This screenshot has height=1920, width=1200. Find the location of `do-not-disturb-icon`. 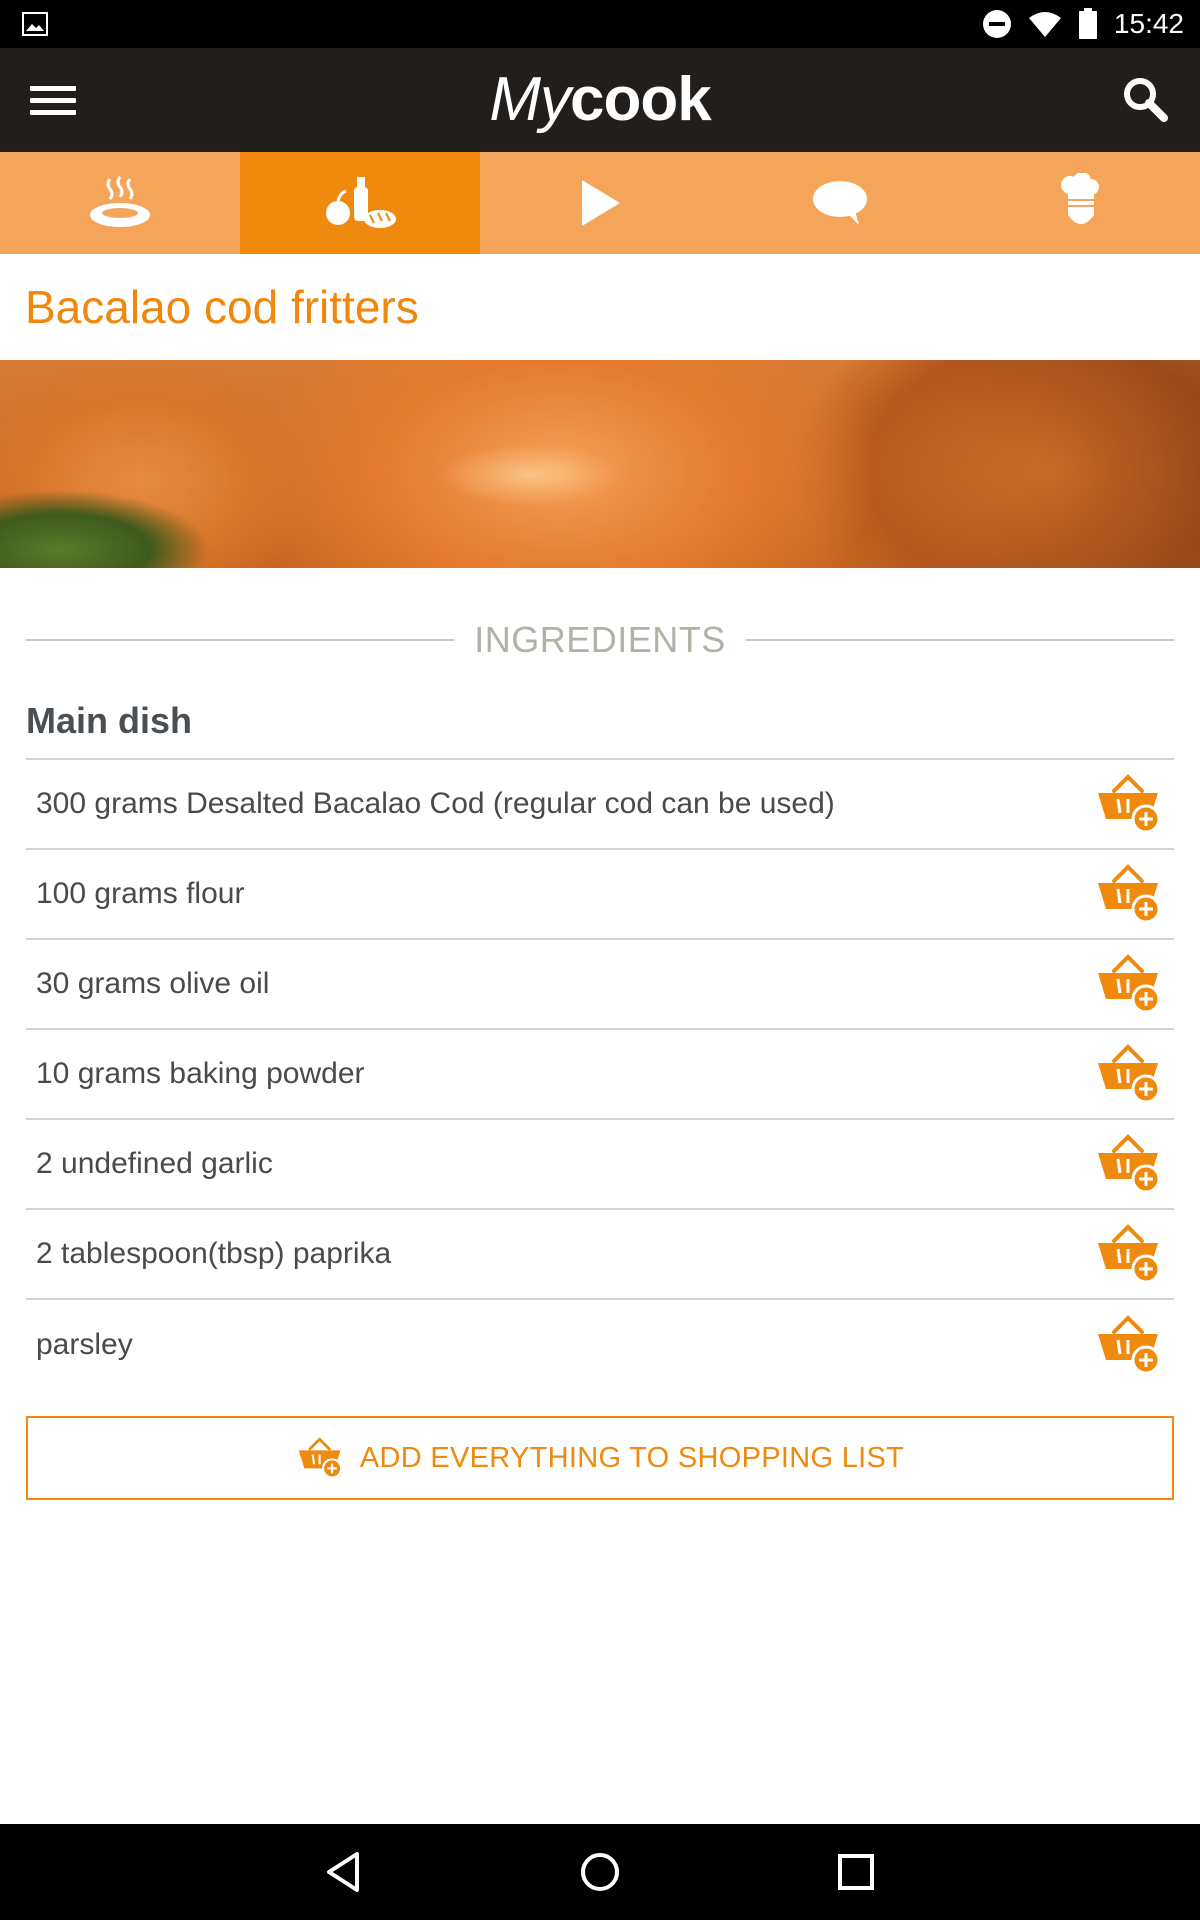

do-not-disturb-icon is located at coordinates (996, 24).